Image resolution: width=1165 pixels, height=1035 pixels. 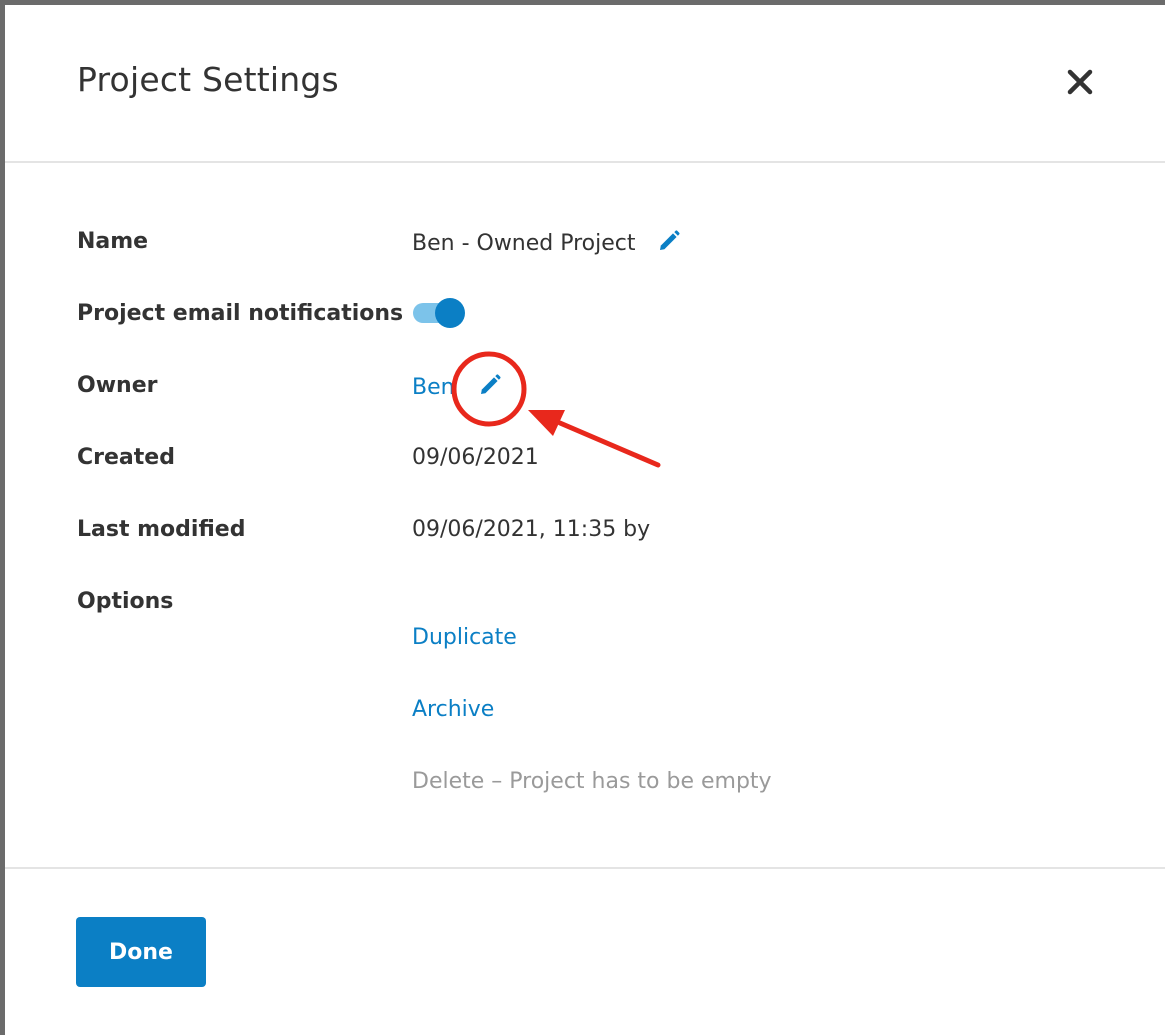 What do you see at coordinates (585, 319) in the screenshot?
I see `notifications-row: Project email notifications` at bounding box center [585, 319].